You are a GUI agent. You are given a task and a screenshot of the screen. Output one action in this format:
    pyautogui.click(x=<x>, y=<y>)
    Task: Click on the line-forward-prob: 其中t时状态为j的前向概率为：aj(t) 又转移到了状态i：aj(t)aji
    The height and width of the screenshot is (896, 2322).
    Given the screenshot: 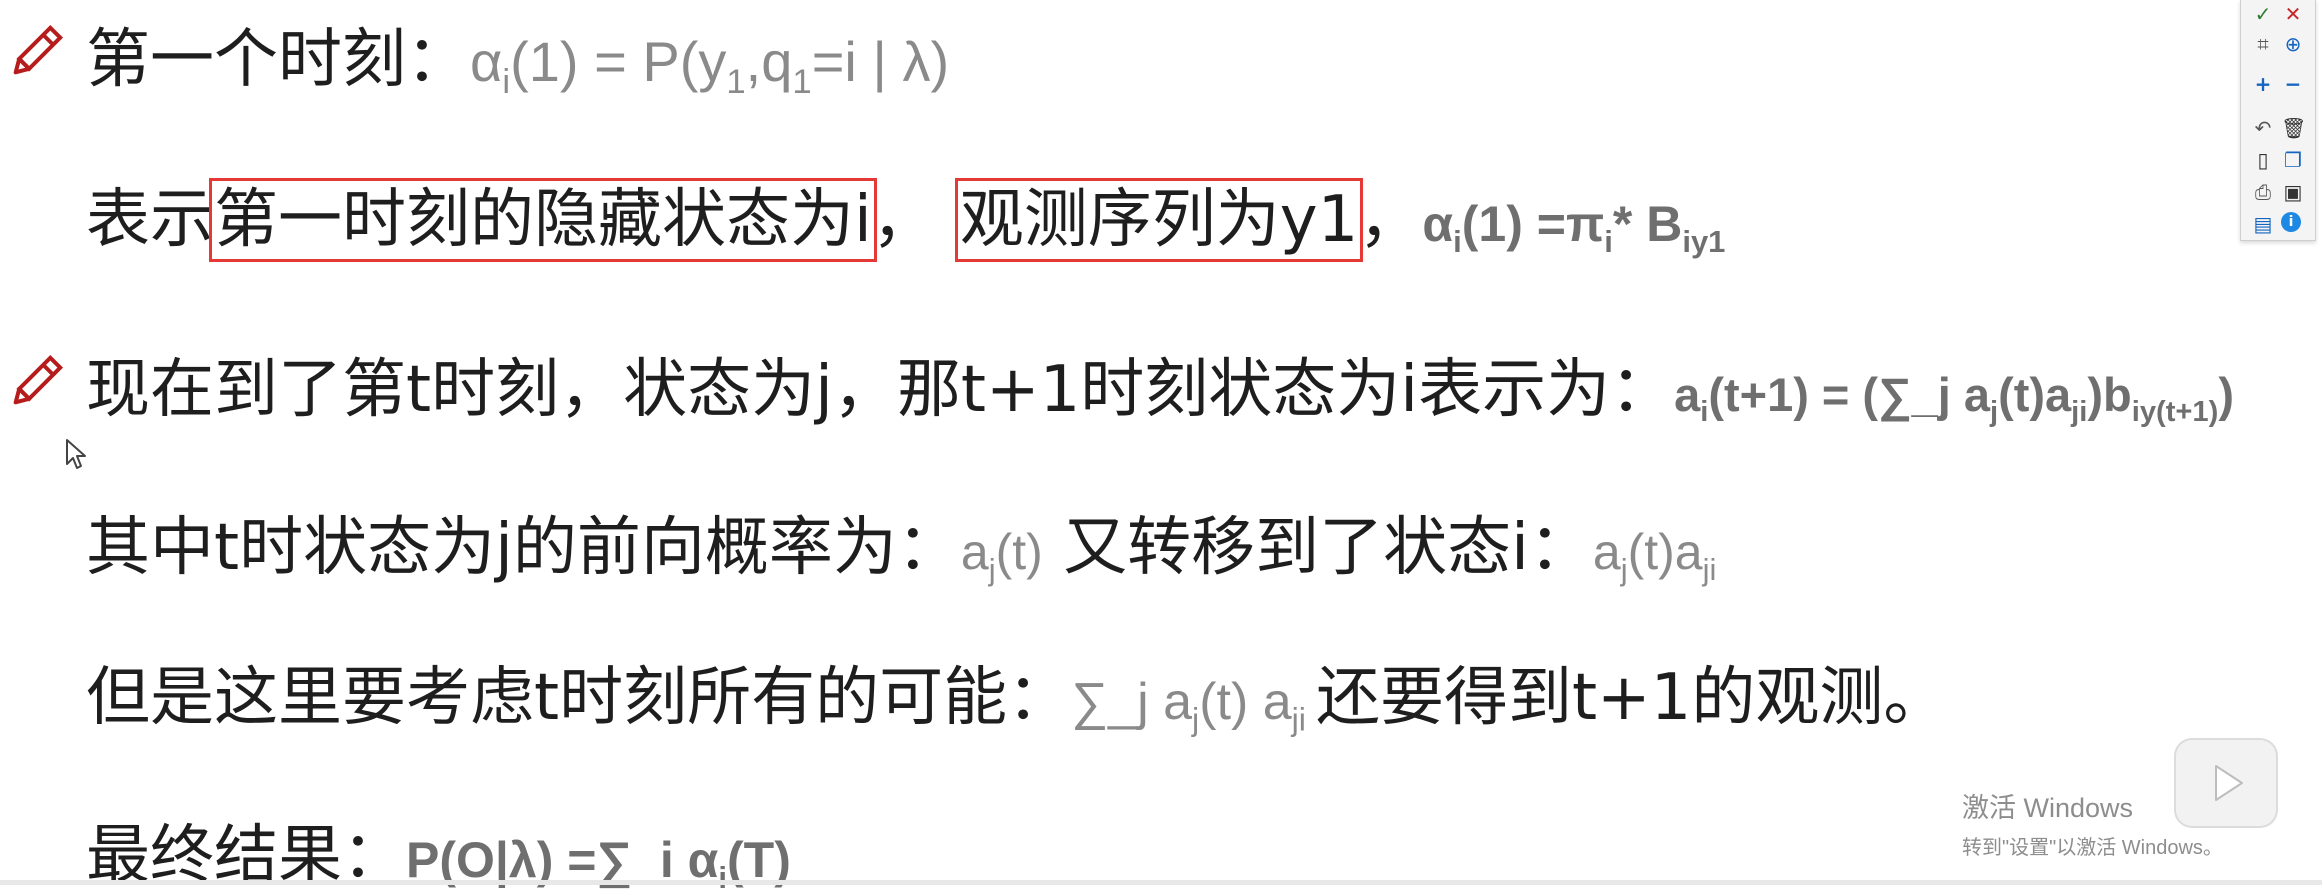 What is the action you would take?
    pyautogui.click(x=901, y=542)
    